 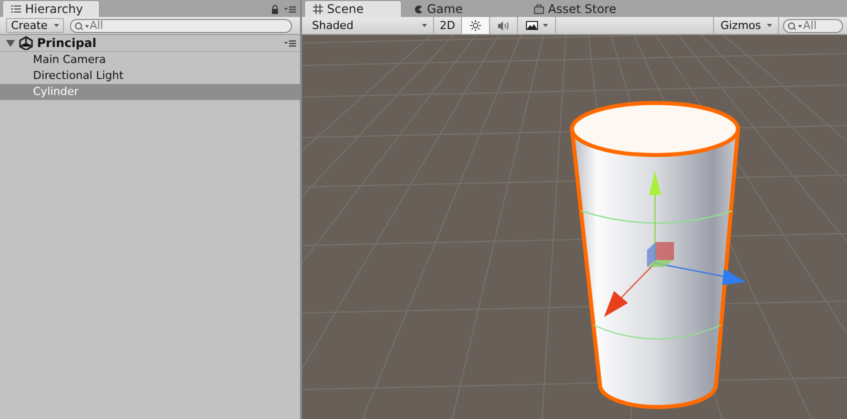 What do you see at coordinates (575, 9) in the screenshot?
I see `store-tab: Asset Store` at bounding box center [575, 9].